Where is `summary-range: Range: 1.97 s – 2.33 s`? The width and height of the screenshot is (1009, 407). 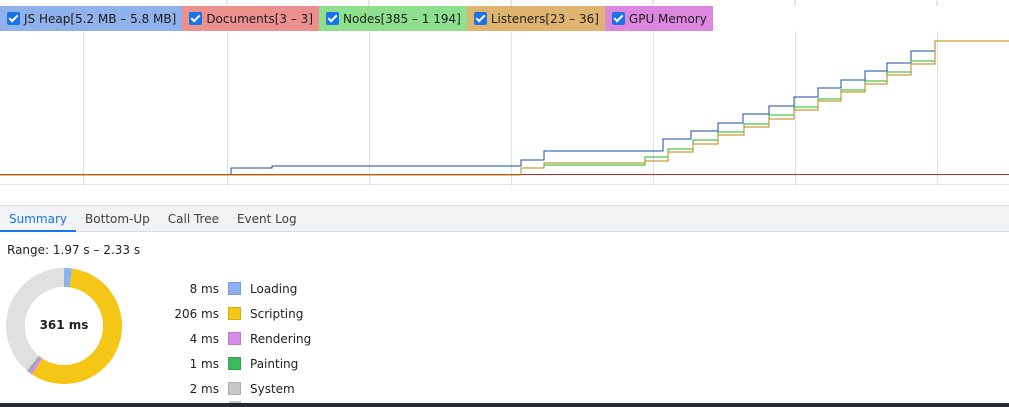
summary-range: Range: 1.97 s – 2.33 s is located at coordinates (74, 250).